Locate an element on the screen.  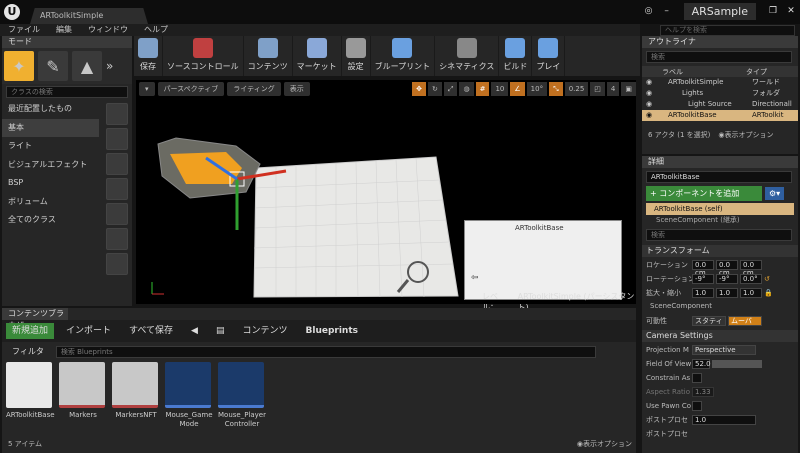
mobility-movable: ムーバ is located at coordinates (745, 321).